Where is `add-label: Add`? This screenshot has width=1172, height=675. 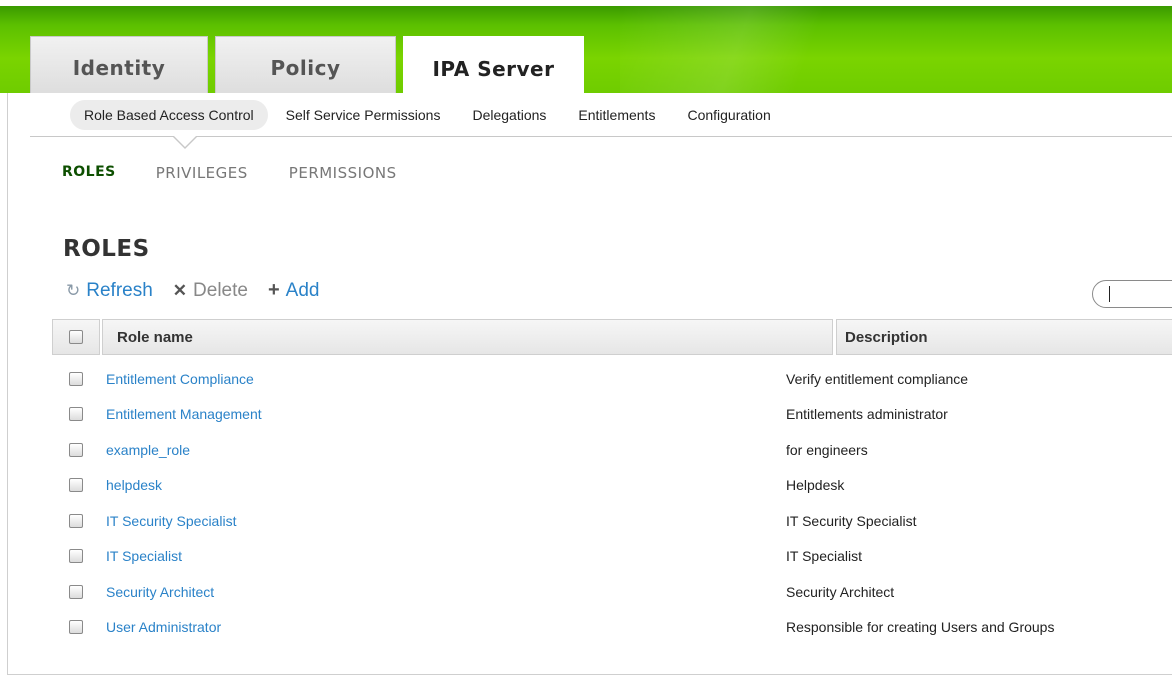 add-label: Add is located at coordinates (302, 290).